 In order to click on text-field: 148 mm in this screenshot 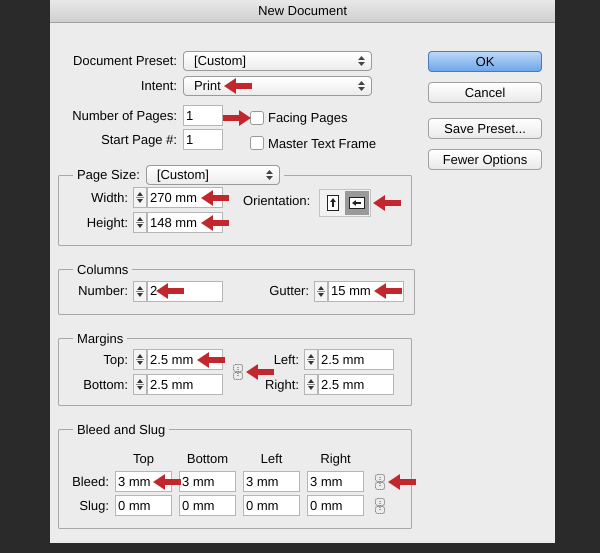, I will do `click(185, 222)`.